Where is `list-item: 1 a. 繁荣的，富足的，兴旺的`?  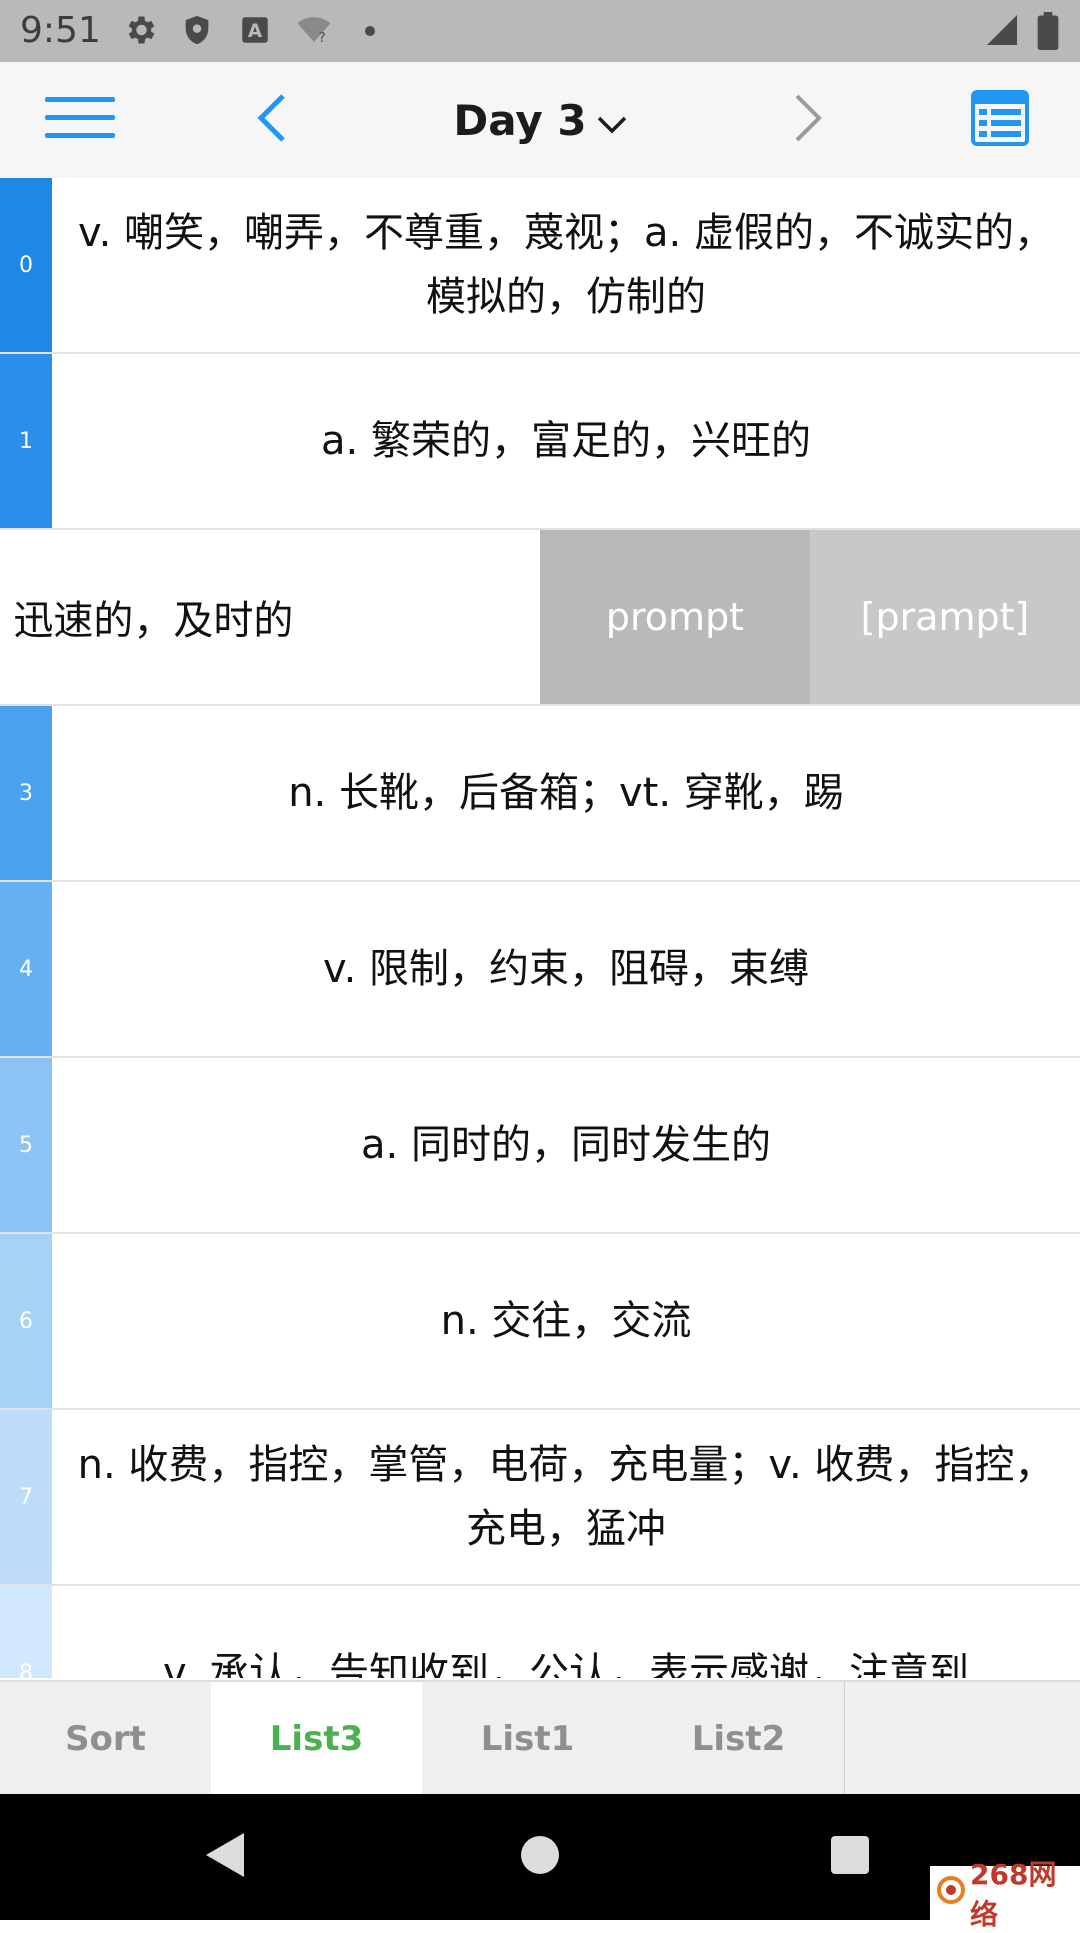 list-item: 1 a. 繁荣的，富足的，兴旺的 is located at coordinates (540, 442).